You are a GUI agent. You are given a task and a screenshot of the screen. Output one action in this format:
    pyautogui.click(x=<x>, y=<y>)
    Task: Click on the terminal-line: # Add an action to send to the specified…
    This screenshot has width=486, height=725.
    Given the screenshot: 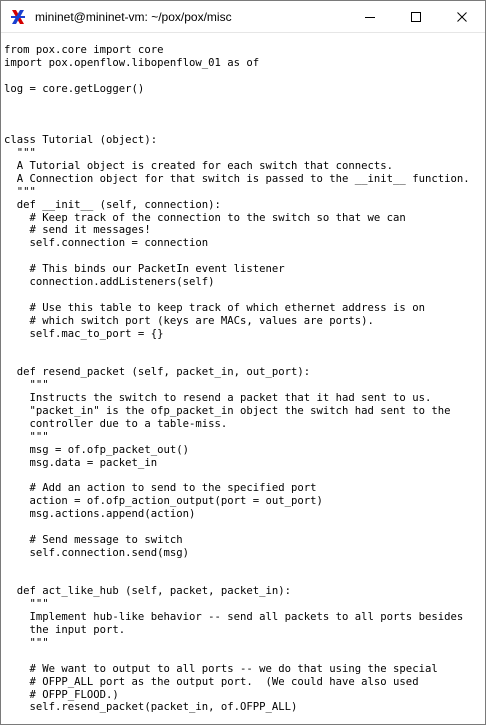 What is the action you would take?
    pyautogui.click(x=160, y=488)
    